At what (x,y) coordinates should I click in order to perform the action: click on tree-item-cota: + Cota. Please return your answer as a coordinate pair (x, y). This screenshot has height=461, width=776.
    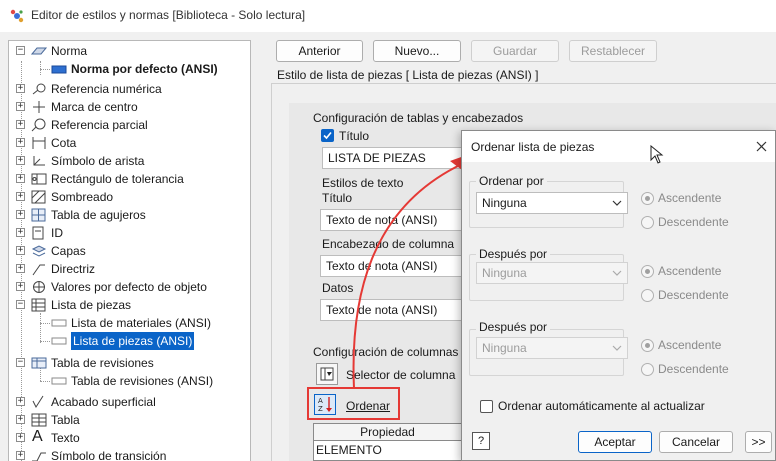
    Looking at the image, I should click on (129, 143).